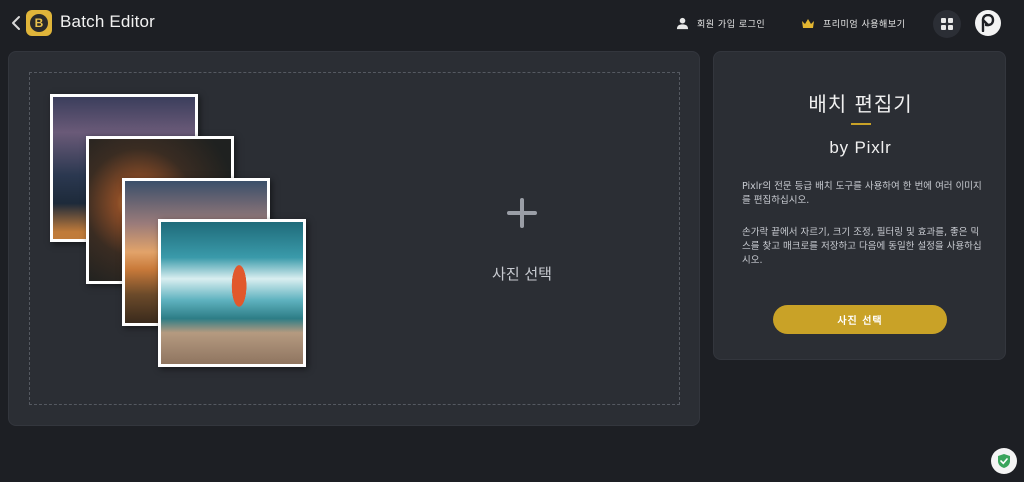  I want to click on app-title: Batch Editor, so click(108, 21).